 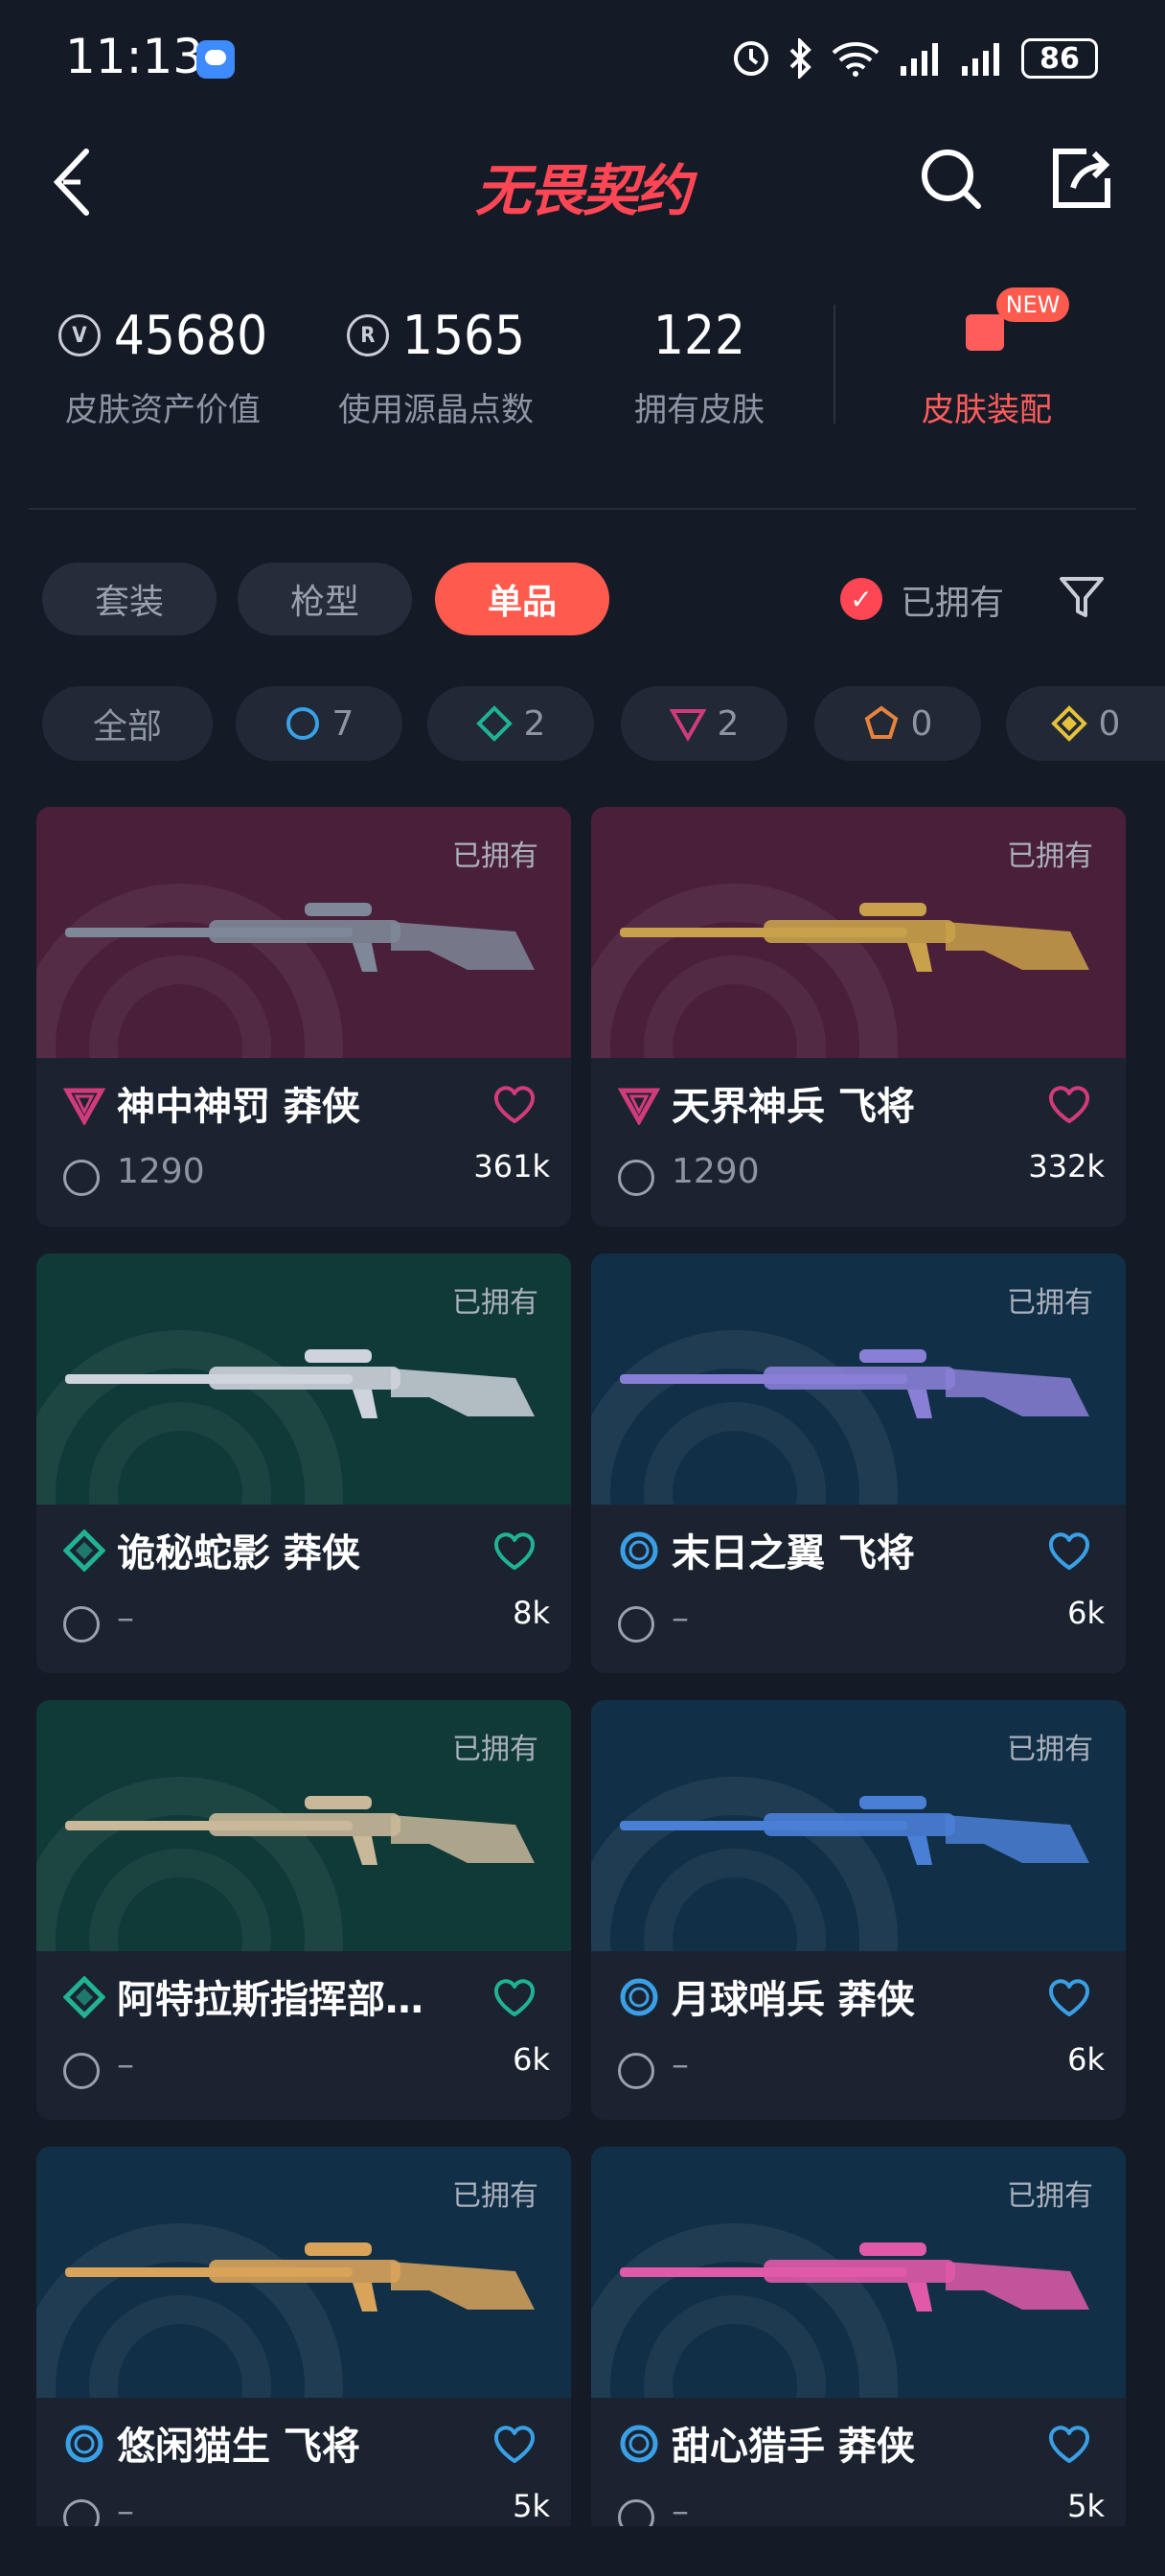 I want to click on loadout-bag-icon, so click(x=985, y=332).